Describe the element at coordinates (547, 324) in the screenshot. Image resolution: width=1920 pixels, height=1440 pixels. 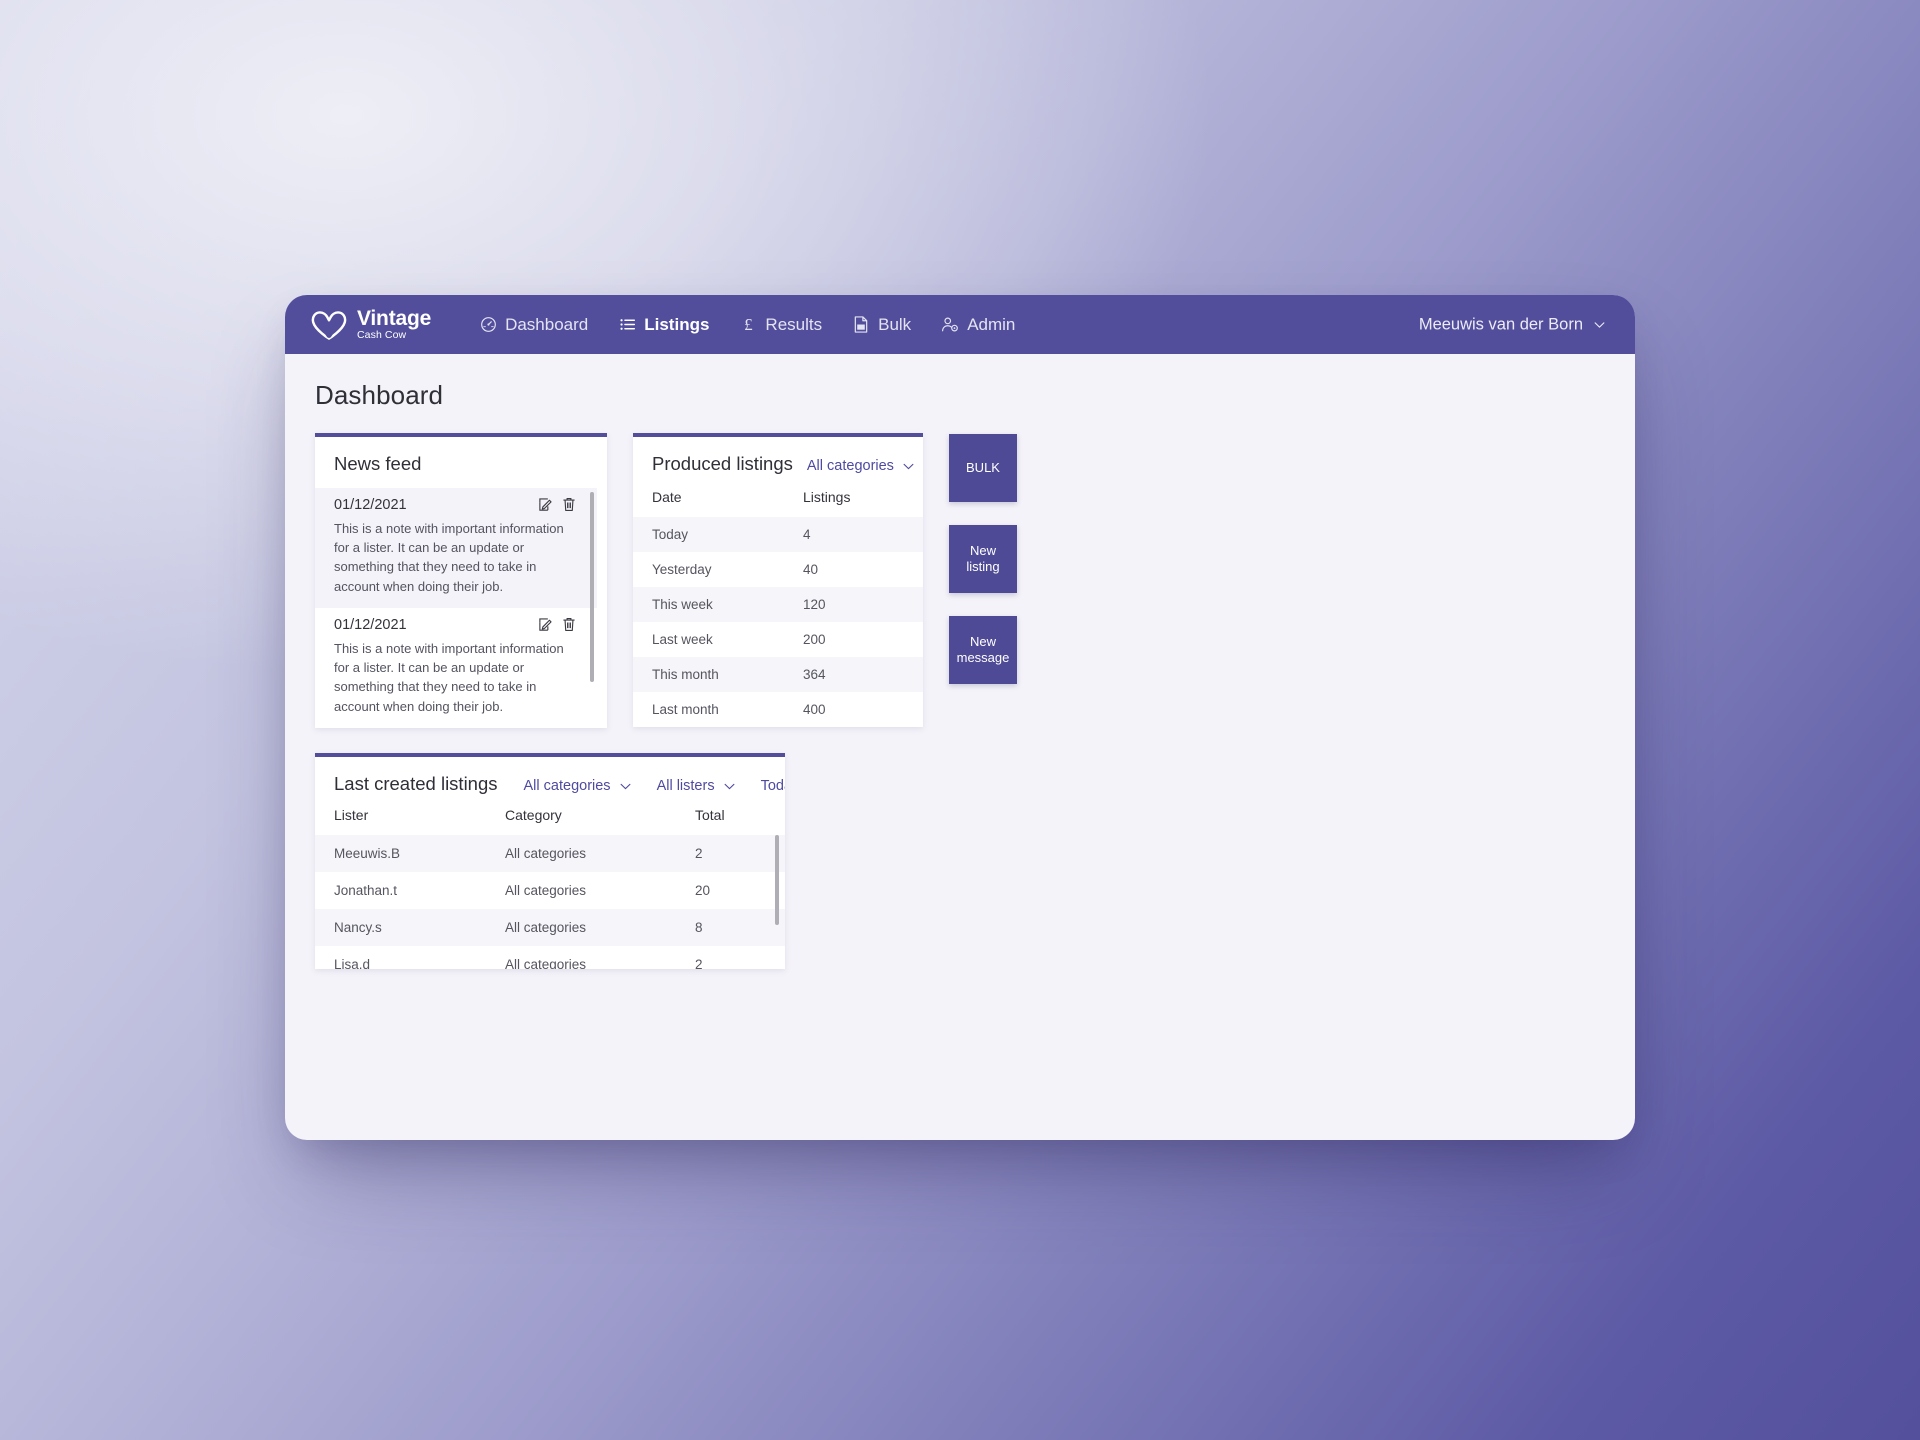
I see `nav-label-dashboard: Dashboard` at that location.